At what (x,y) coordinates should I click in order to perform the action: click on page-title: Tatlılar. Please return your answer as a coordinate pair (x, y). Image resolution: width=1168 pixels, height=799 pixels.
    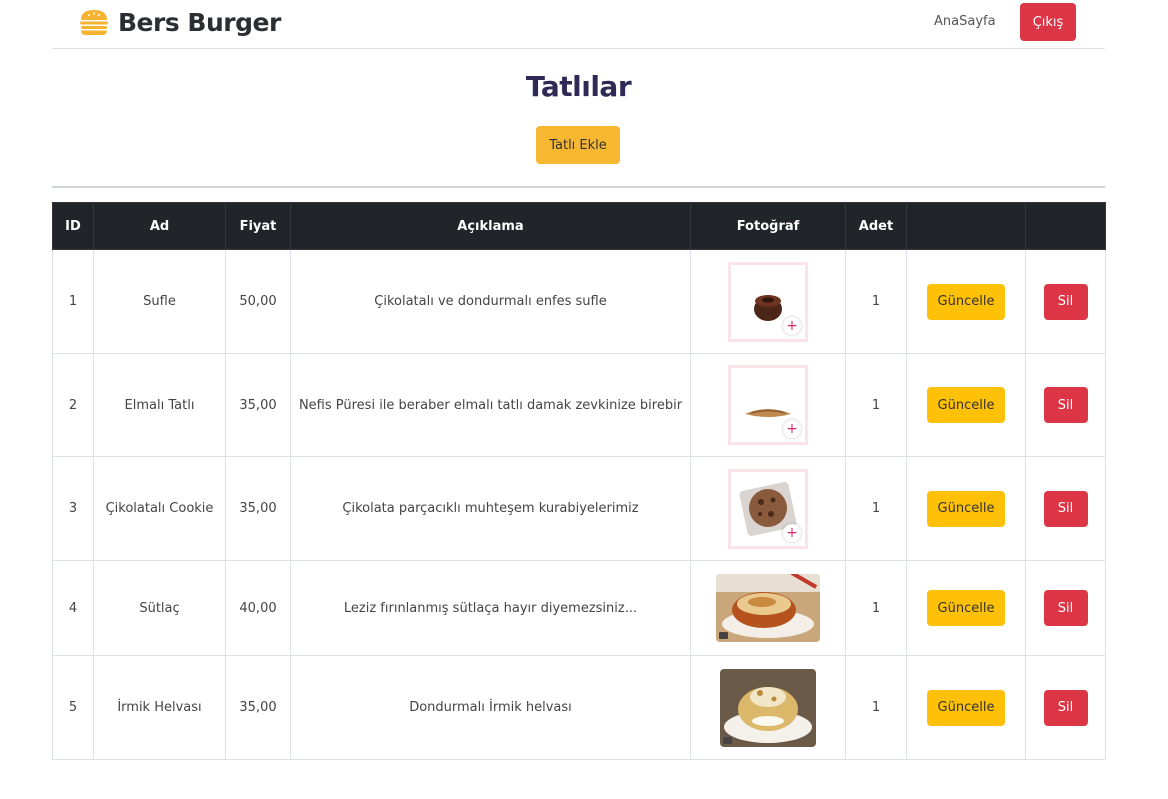
    Looking at the image, I should click on (578, 86).